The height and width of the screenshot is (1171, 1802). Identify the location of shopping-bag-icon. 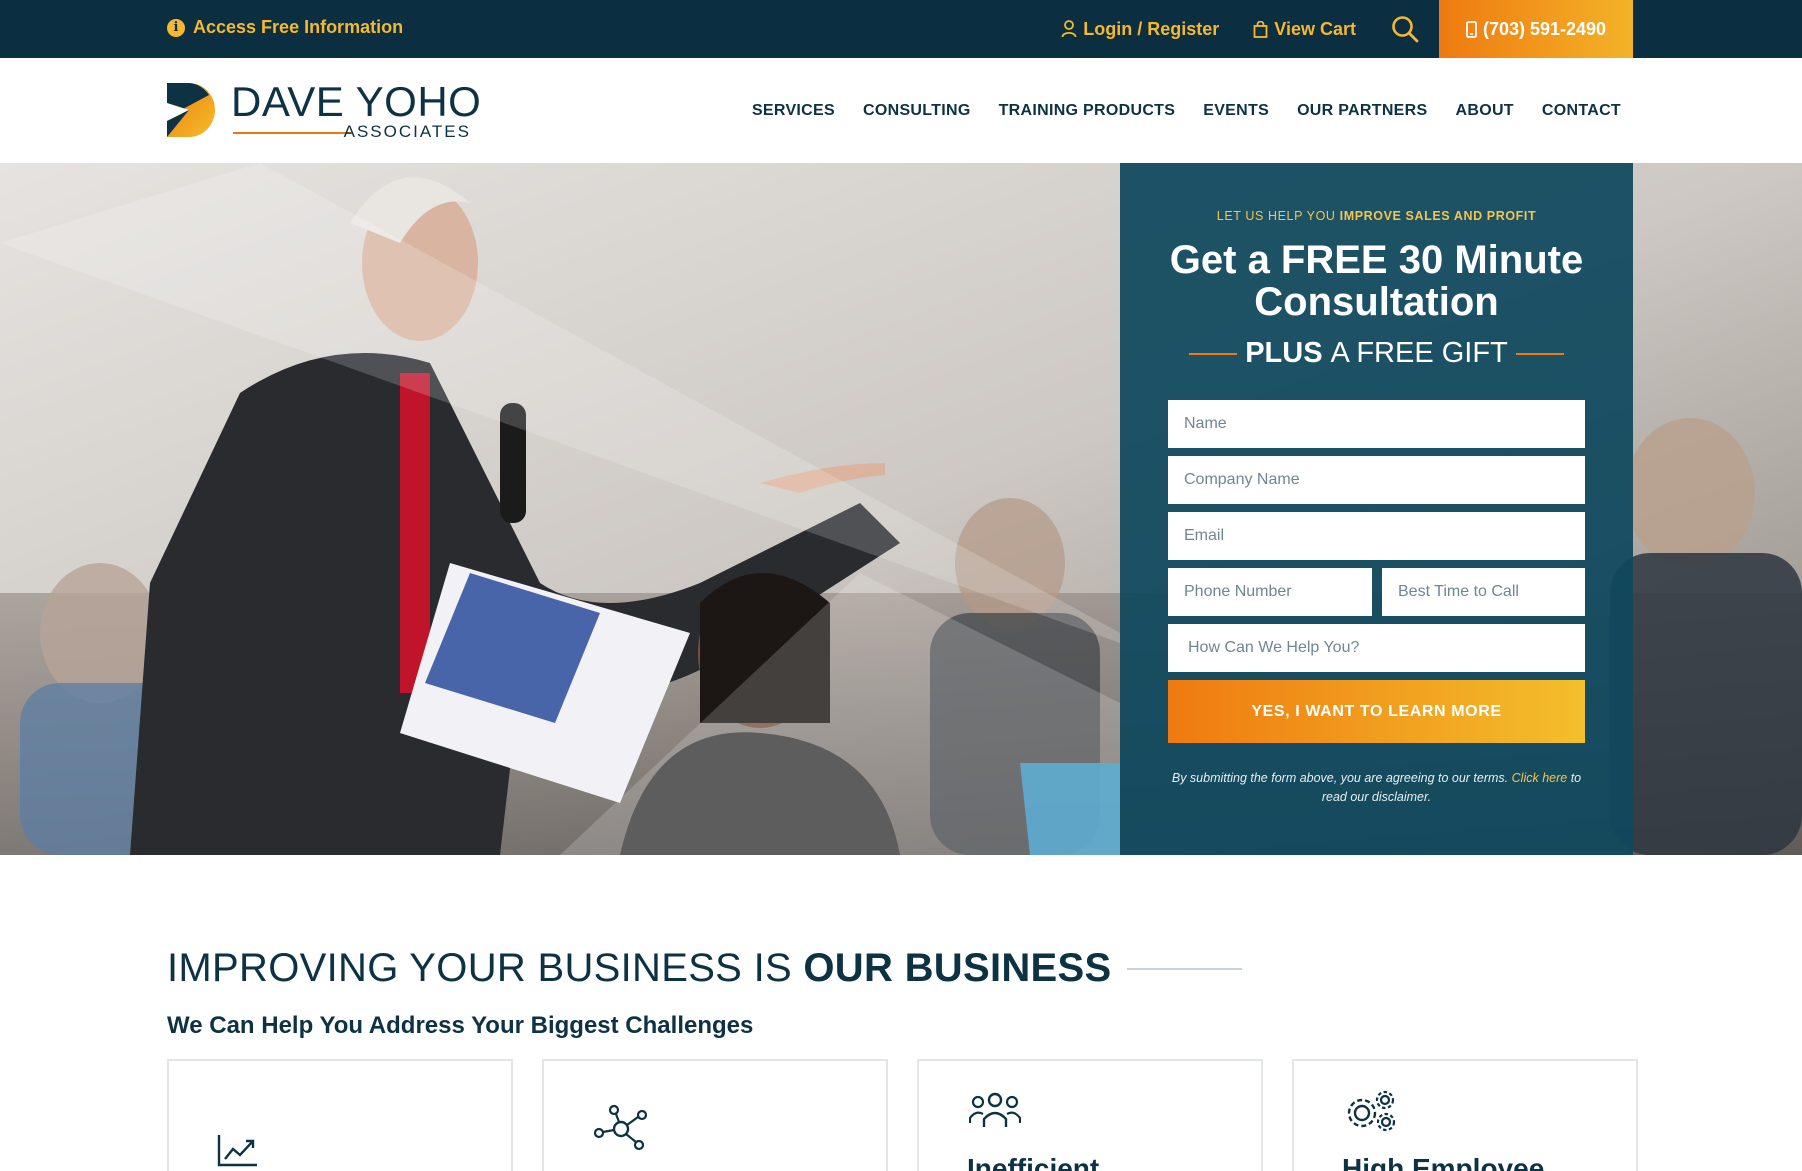
(1260, 29).